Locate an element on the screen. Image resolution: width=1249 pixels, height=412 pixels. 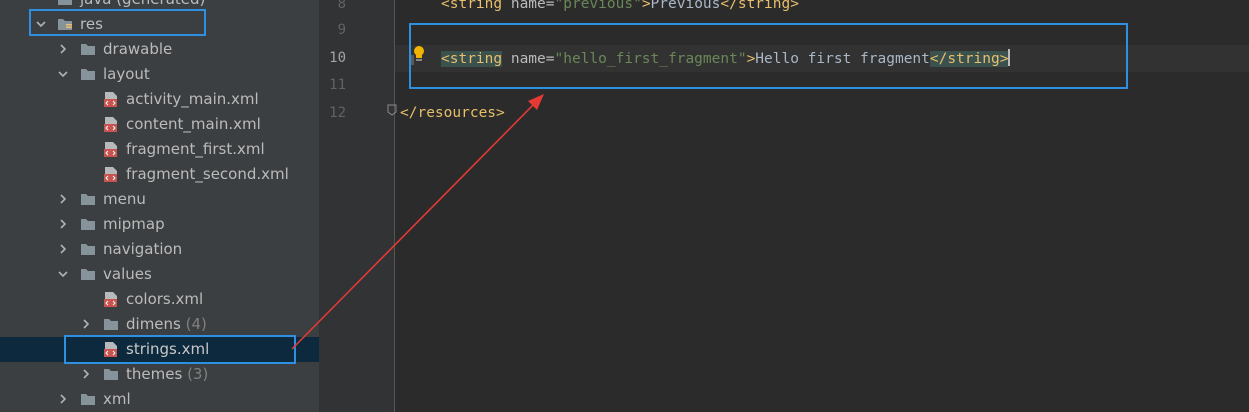
tree-item-label: values is located at coordinates (127, 274).